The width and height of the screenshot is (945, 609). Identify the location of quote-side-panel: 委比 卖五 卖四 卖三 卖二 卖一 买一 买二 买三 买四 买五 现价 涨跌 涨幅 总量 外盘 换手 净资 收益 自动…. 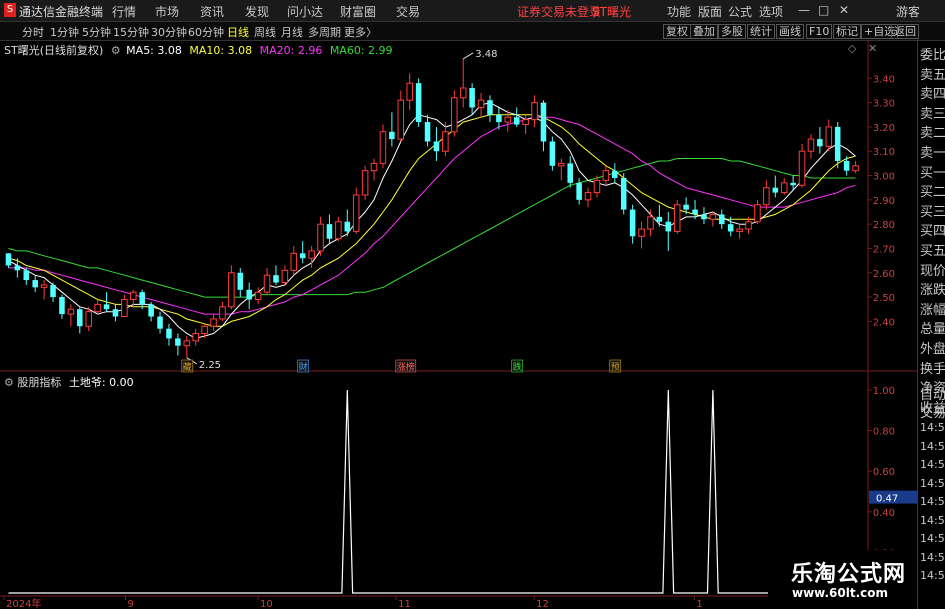
(931, 325).